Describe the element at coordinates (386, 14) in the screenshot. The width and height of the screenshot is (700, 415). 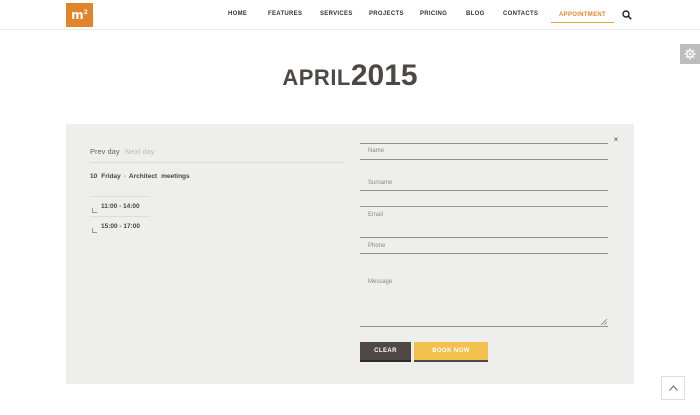
I see `nav-projects: PROJECTS` at that location.